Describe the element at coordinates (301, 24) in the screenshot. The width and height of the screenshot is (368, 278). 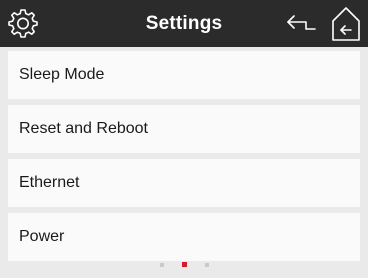
I see `back-arrow-icon` at that location.